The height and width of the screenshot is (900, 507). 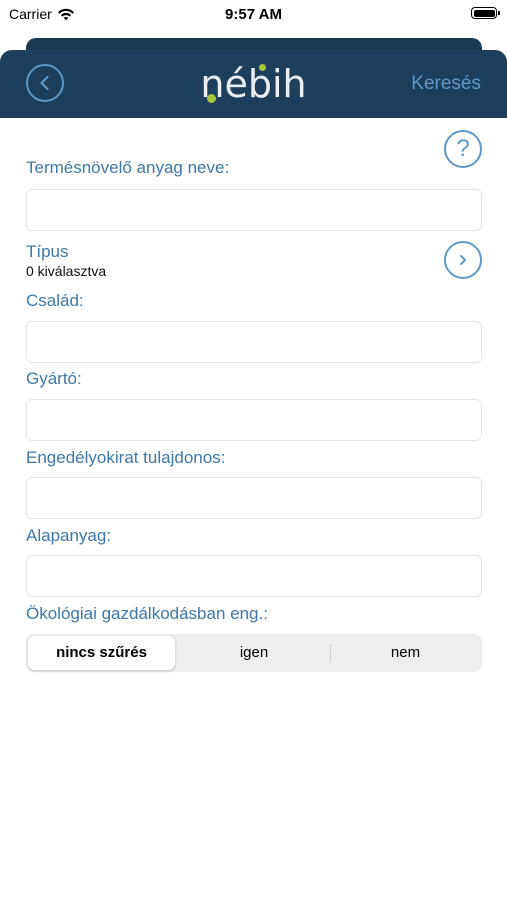 What do you see at coordinates (254, 576) in the screenshot?
I see `raw-material-input` at bounding box center [254, 576].